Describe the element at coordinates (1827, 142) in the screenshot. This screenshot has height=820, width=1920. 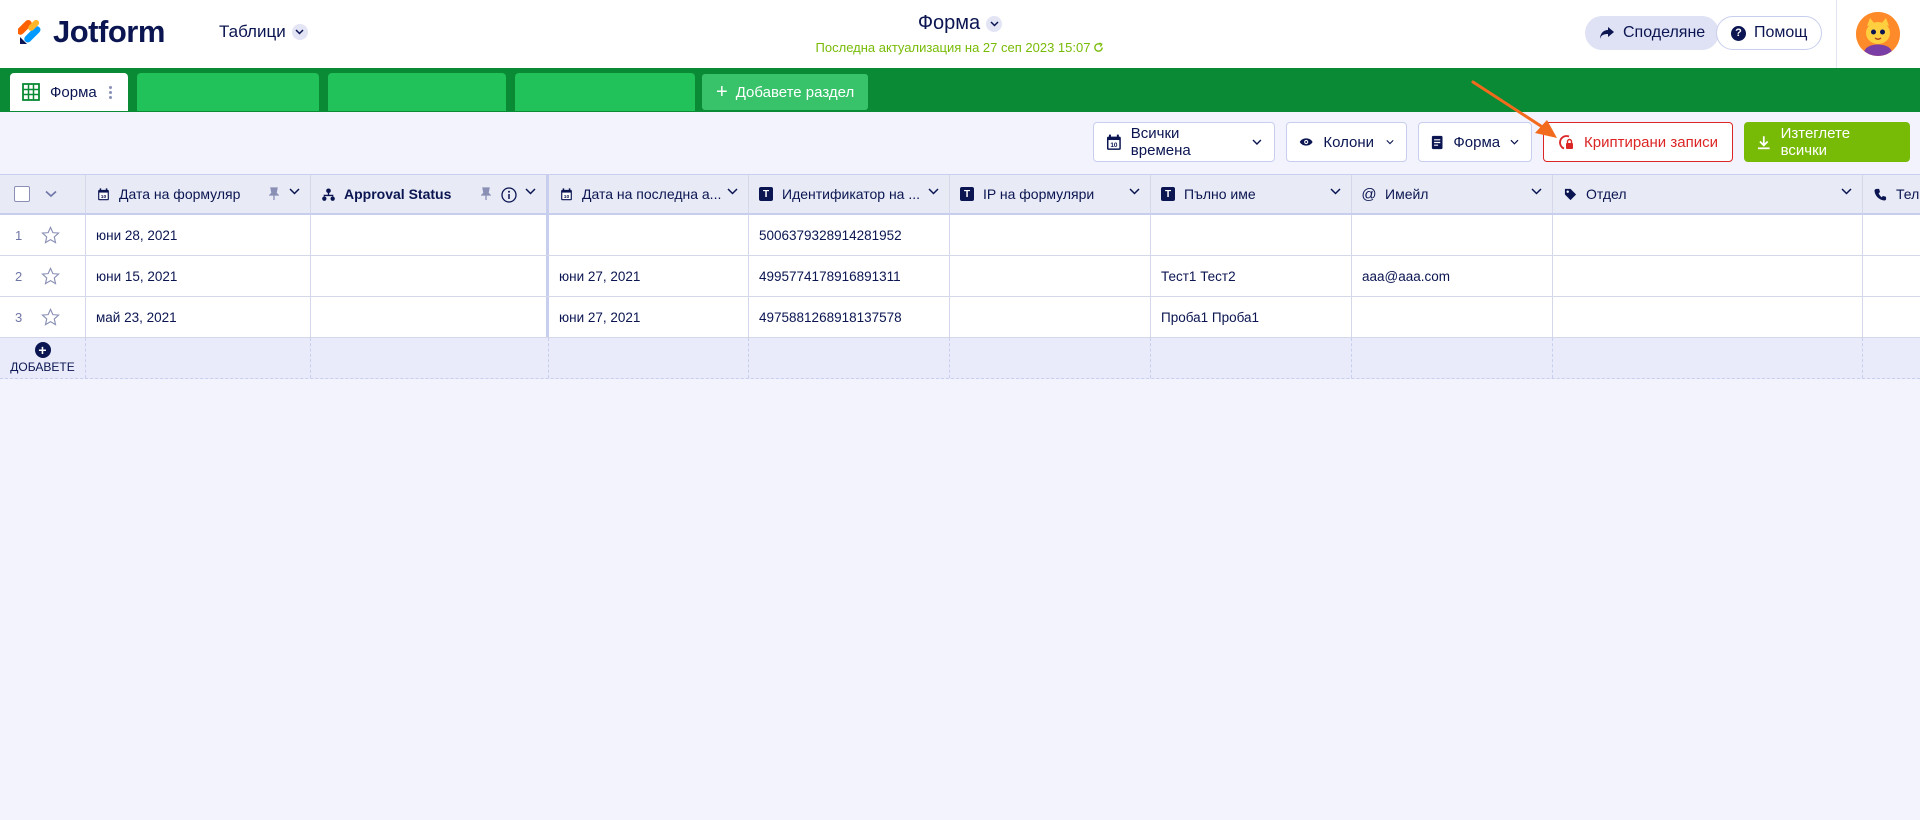
I see `download-all-button: Изтеглете всички` at that location.